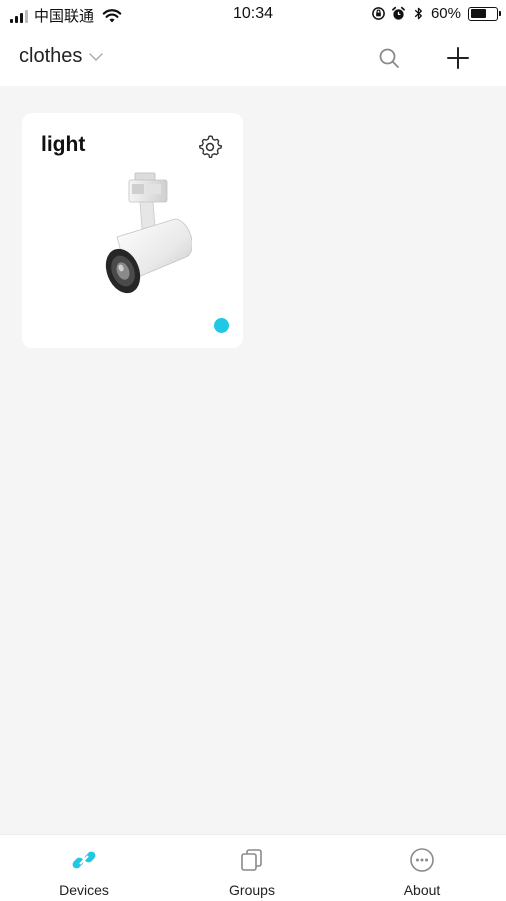  What do you see at coordinates (422, 890) in the screenshot?
I see `tab-about-label: About` at bounding box center [422, 890].